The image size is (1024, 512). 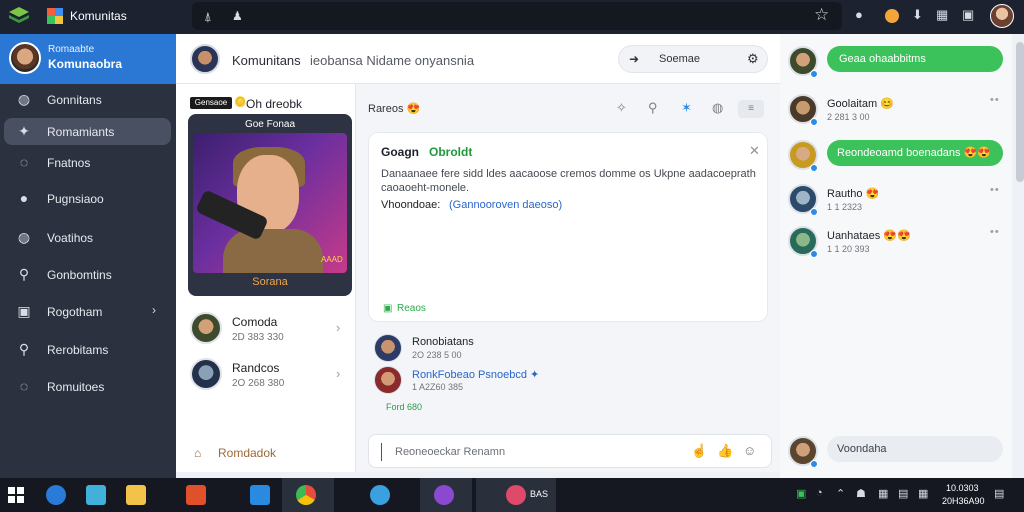 What do you see at coordinates (24, 386) in the screenshot?
I see `chat-icon: ◌` at bounding box center [24, 386].